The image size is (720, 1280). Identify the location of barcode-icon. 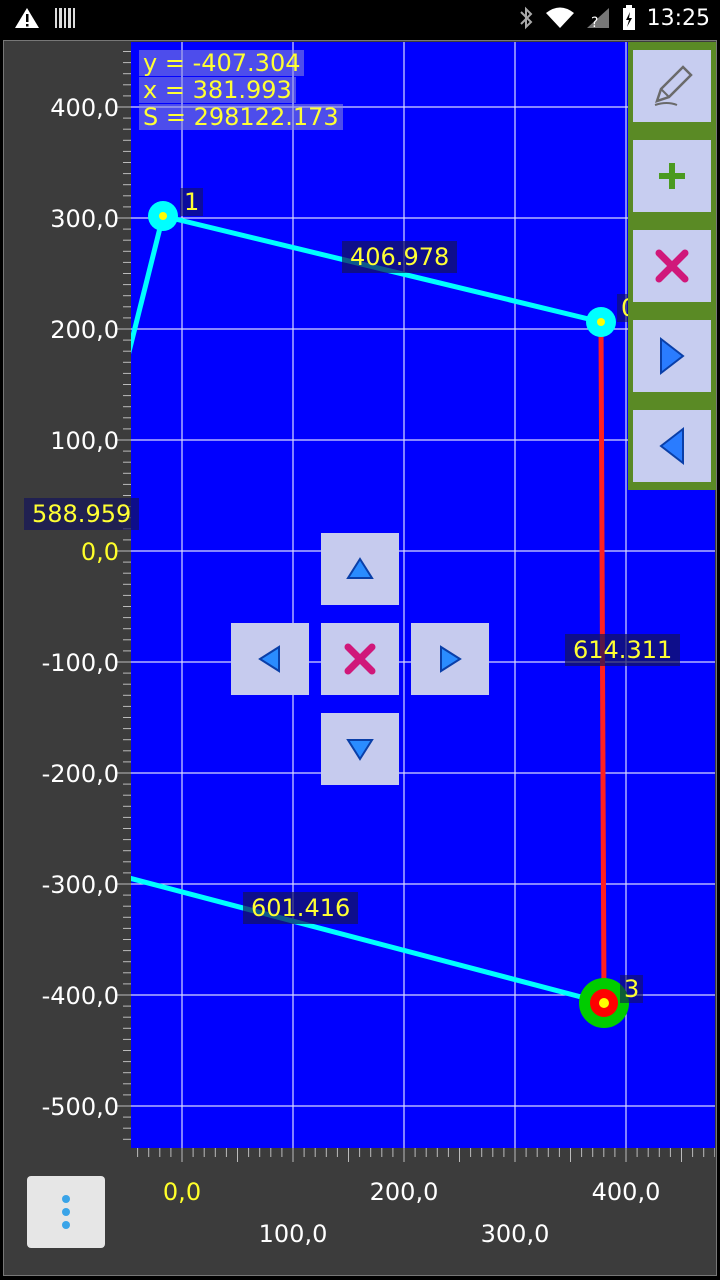
(65, 18).